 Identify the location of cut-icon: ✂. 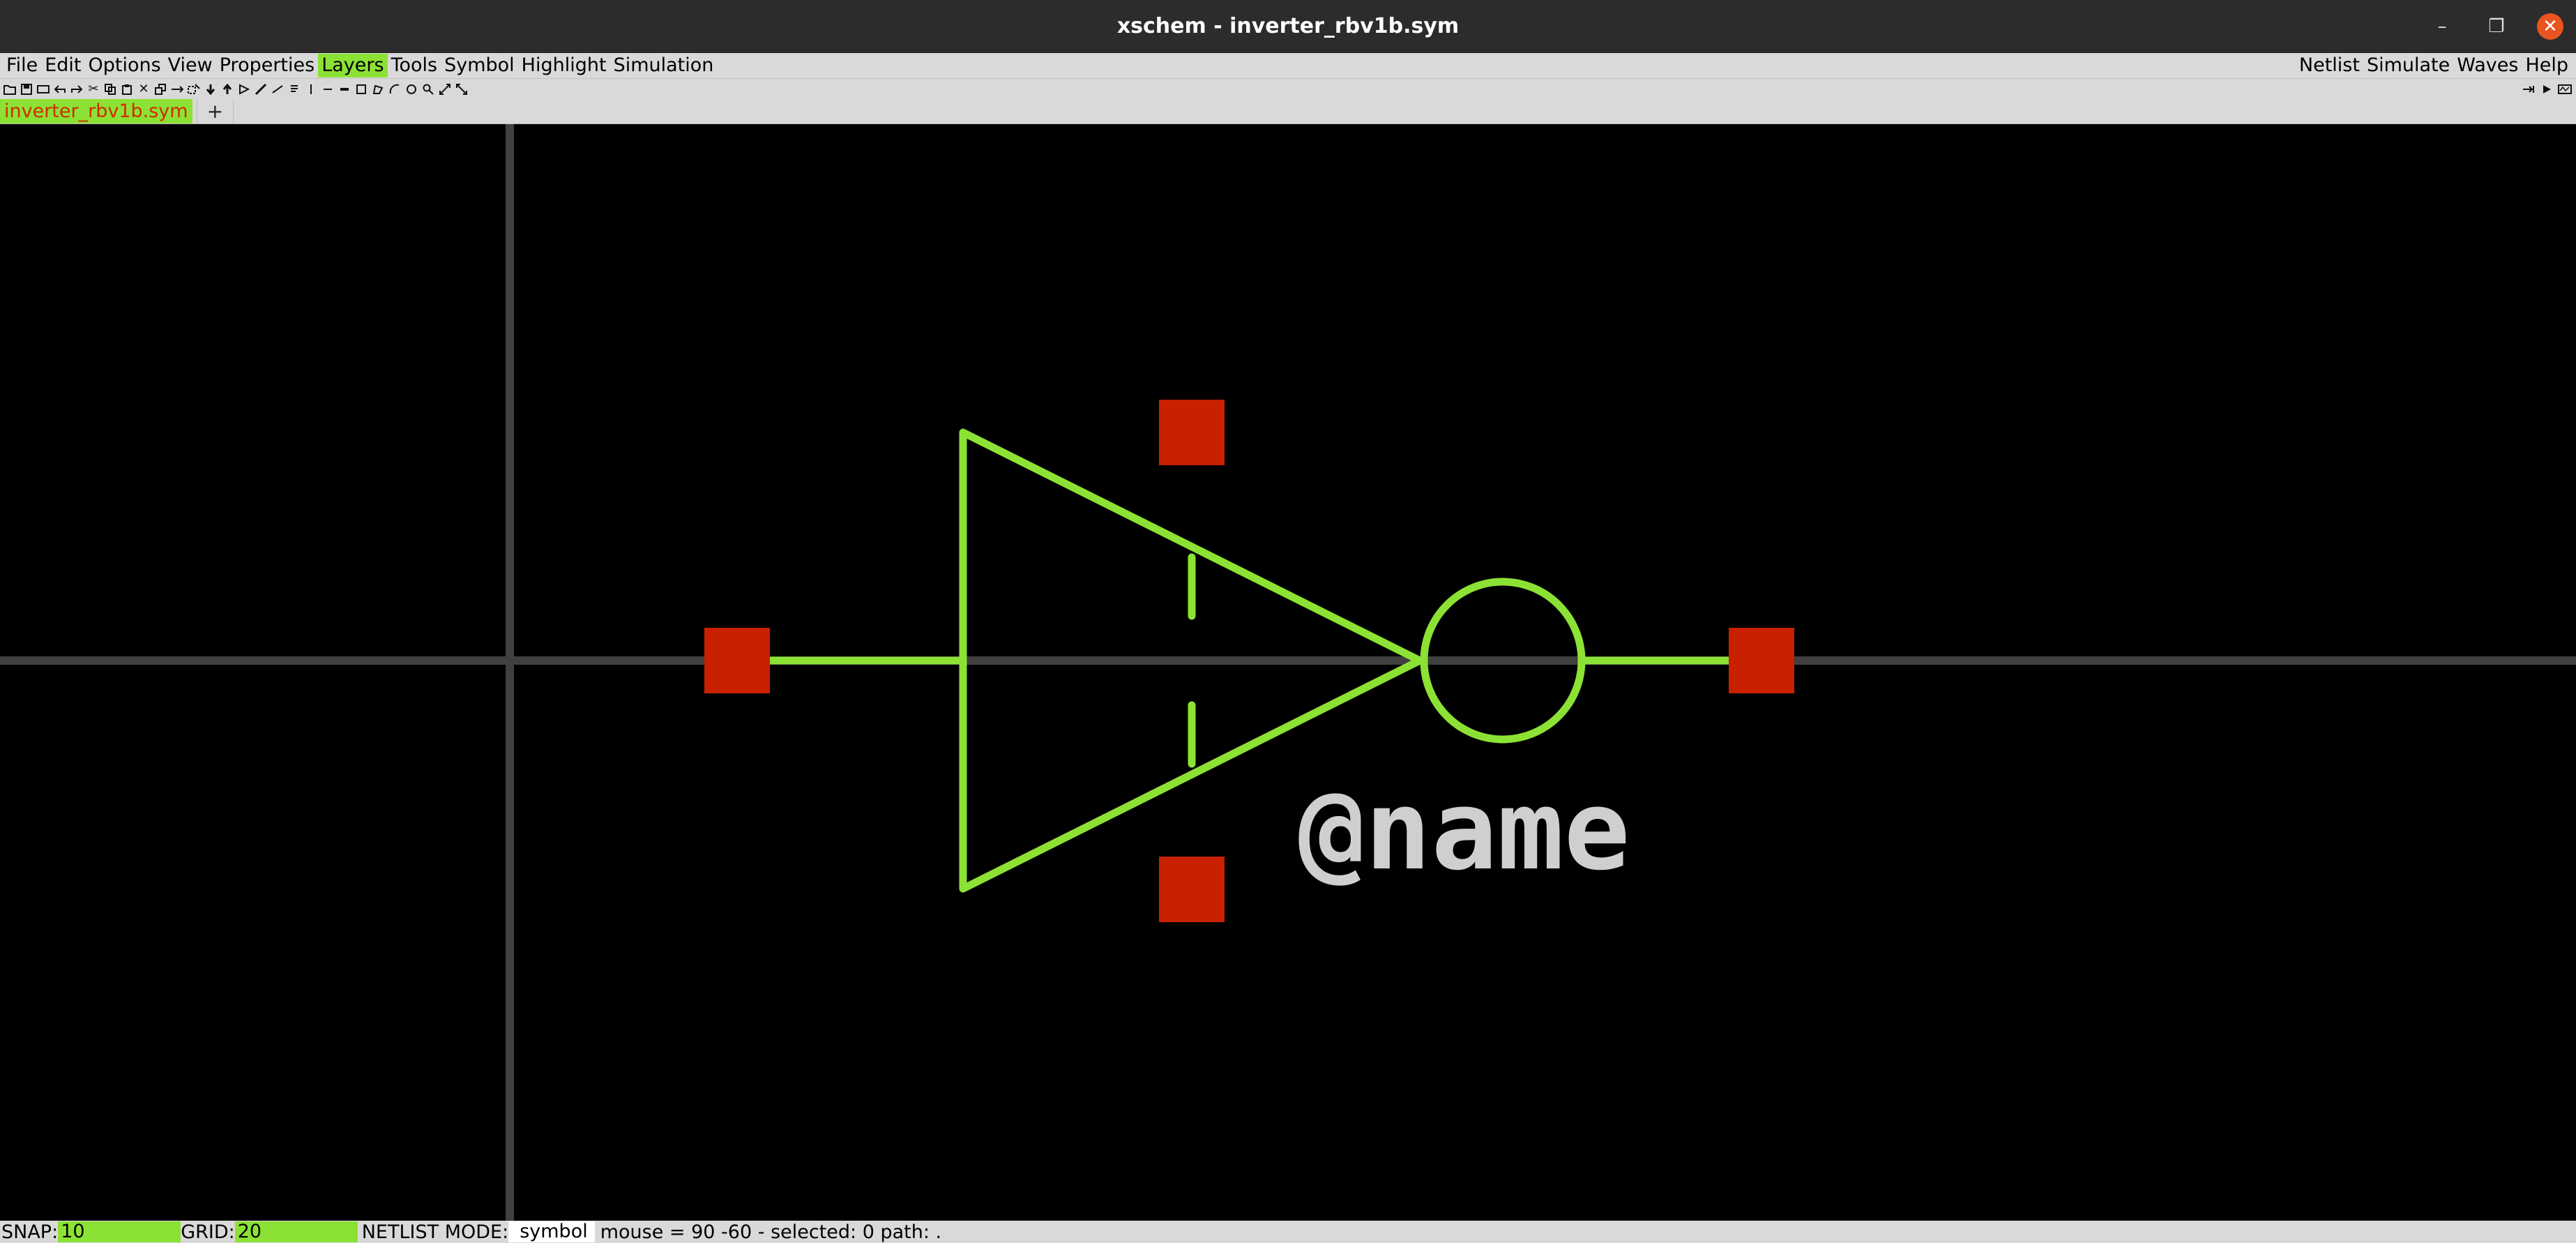
(93, 89).